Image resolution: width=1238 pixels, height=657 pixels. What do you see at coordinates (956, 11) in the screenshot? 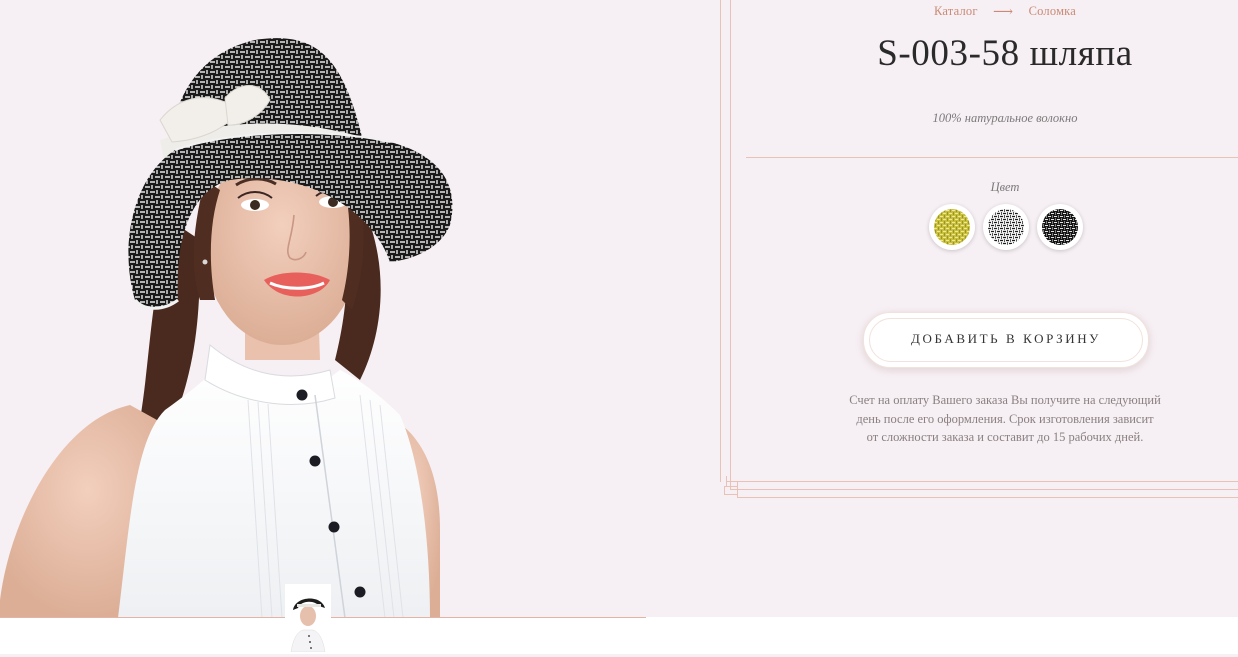
I see `breadcrumb-catalog-link: Каталог` at bounding box center [956, 11].